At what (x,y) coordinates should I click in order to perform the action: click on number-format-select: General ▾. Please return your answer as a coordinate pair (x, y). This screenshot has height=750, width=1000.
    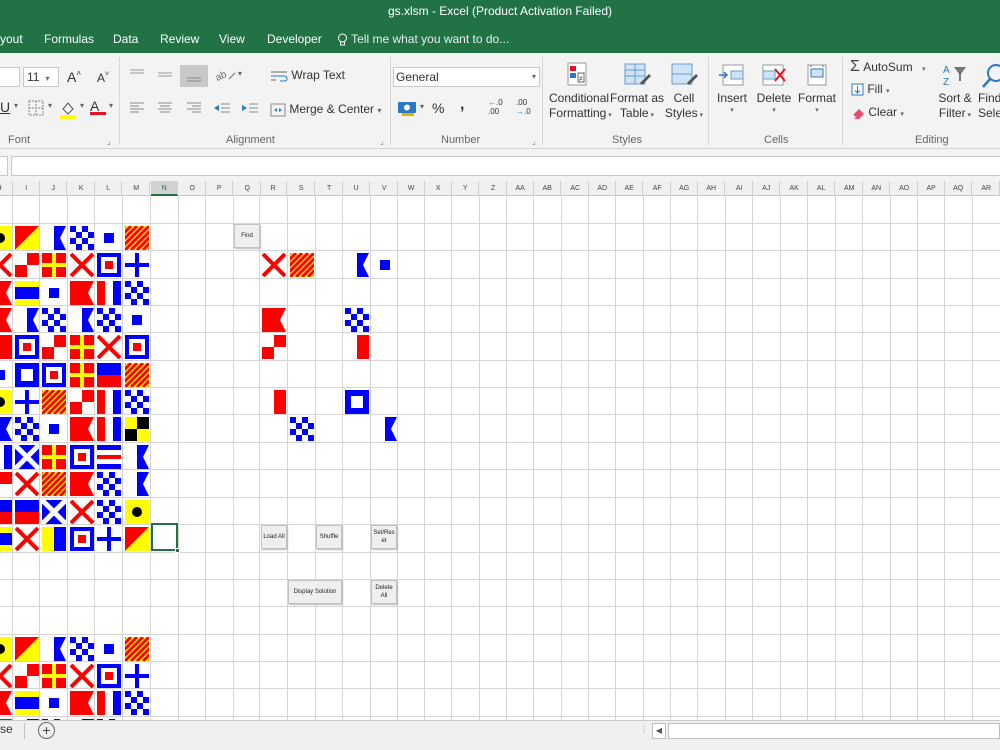
    Looking at the image, I should click on (466, 77).